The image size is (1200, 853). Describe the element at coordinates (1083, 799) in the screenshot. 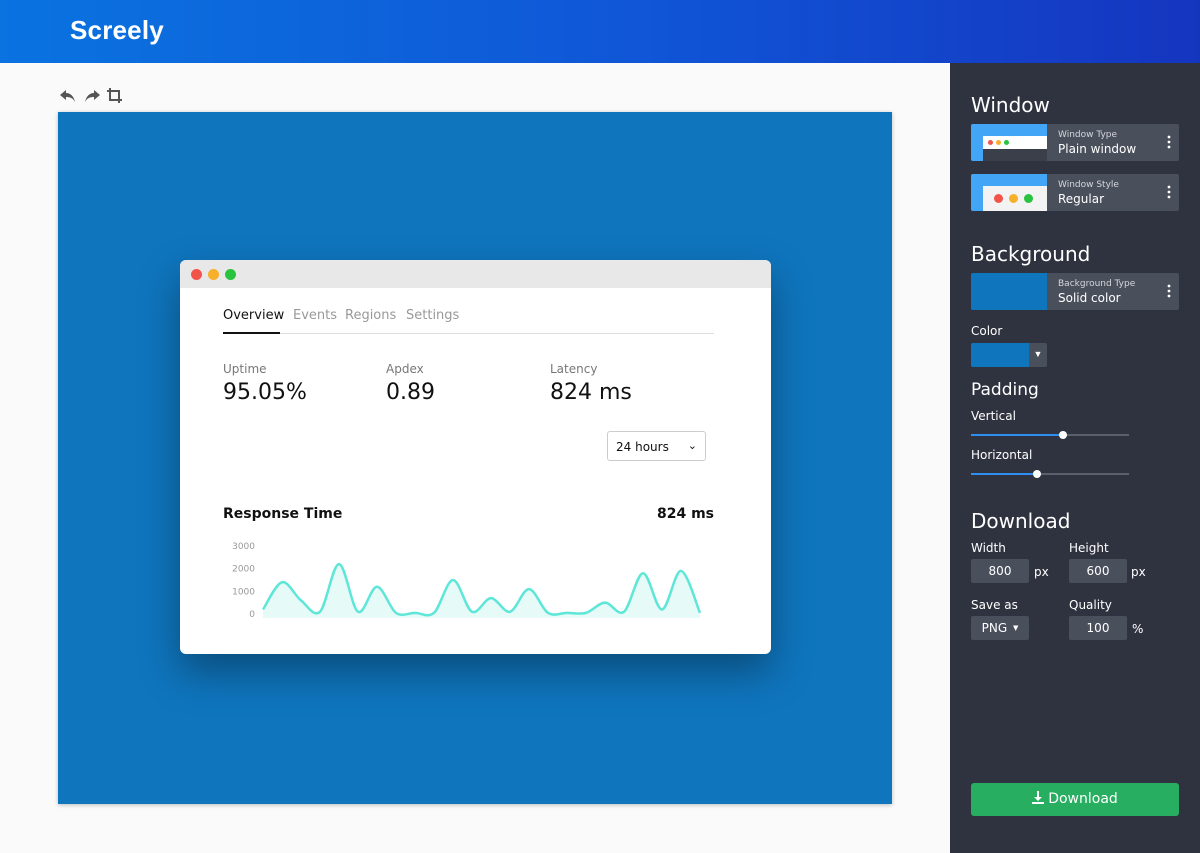

I see `download-button-label: Download` at that location.